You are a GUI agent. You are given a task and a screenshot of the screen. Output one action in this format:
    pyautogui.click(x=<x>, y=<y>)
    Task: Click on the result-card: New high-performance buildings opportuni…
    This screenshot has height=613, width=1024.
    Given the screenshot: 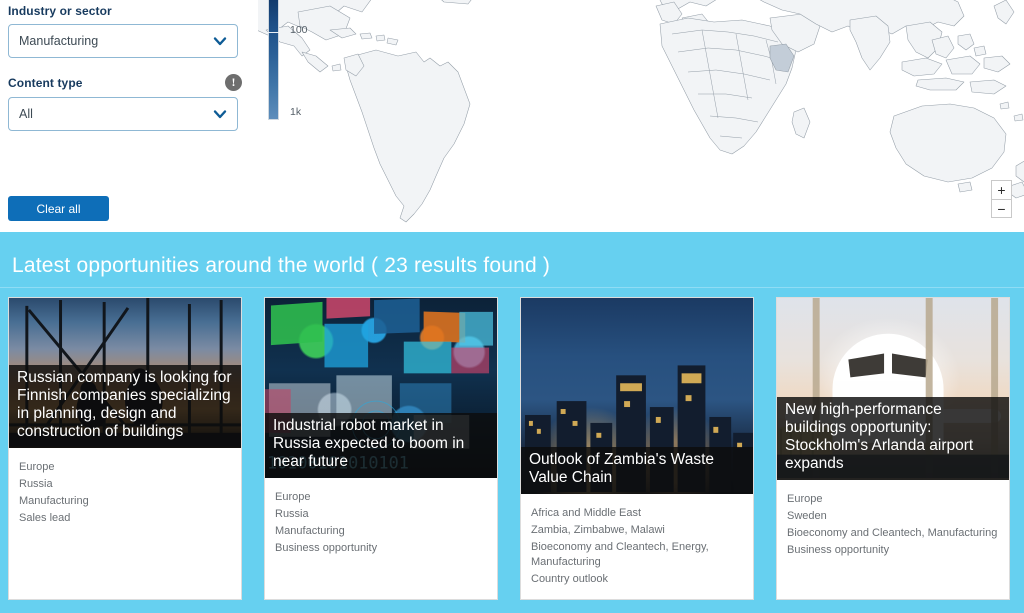 What is the action you would take?
    pyautogui.click(x=893, y=448)
    